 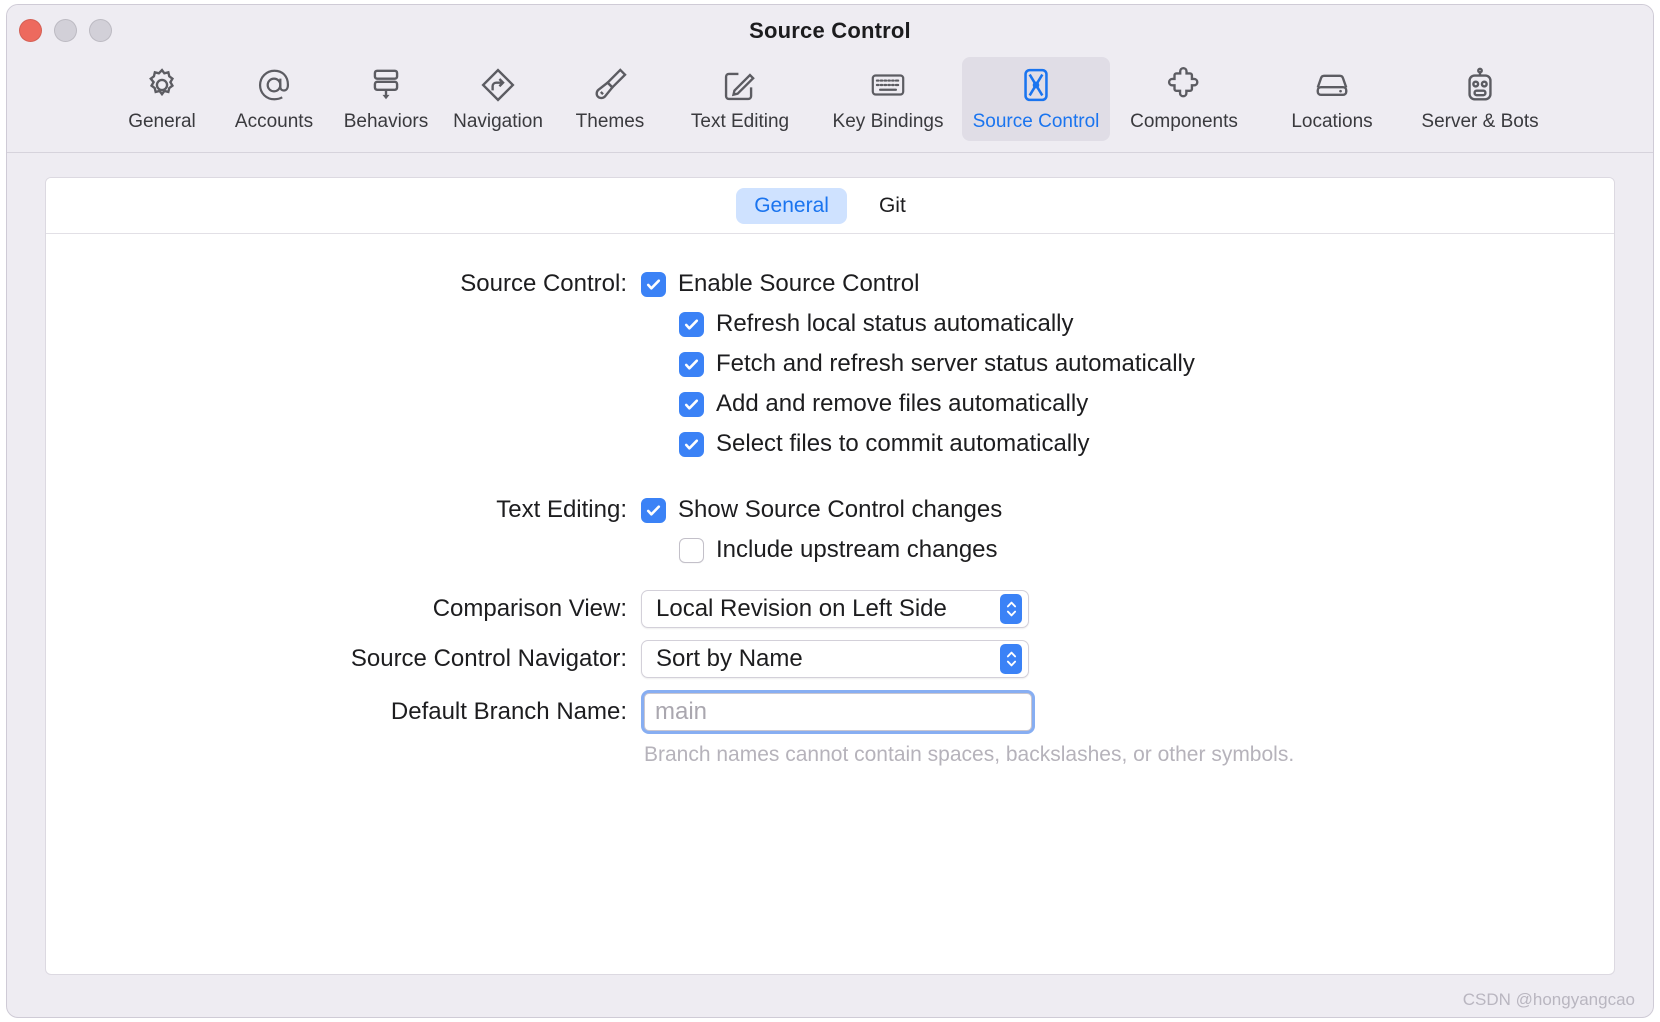 I want to click on toolbar-item-themes: Themes, so click(x=610, y=99).